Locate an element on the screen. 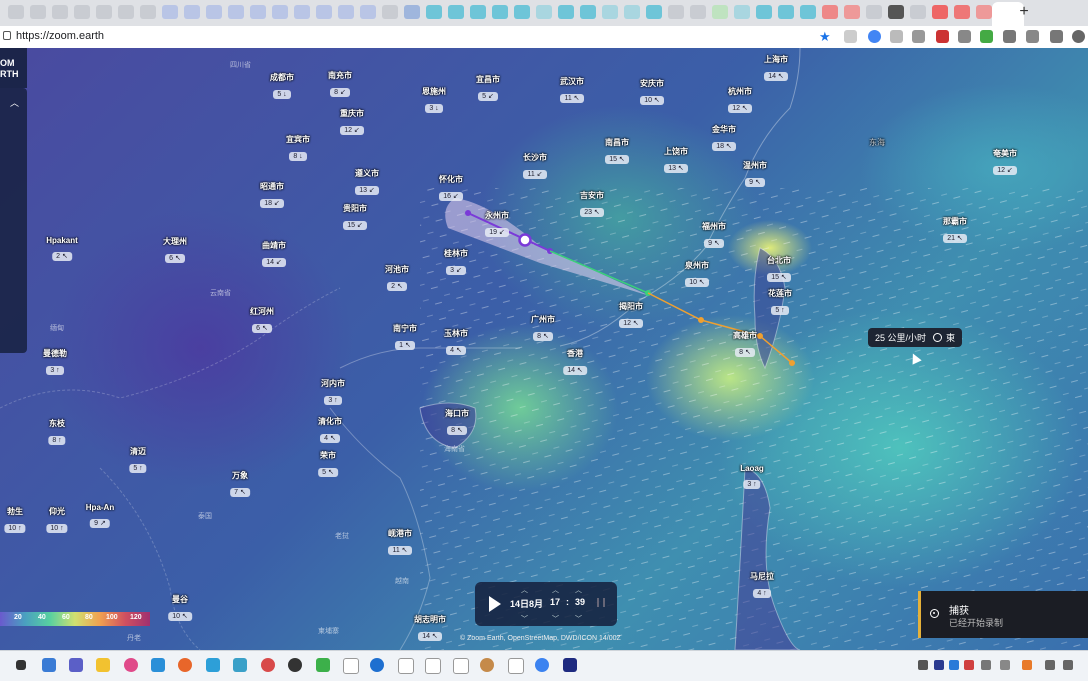 Image resolution: width=1088 pixels, height=681 pixels. city-label: 南充市 8 ↙ is located at coordinates (340, 84).